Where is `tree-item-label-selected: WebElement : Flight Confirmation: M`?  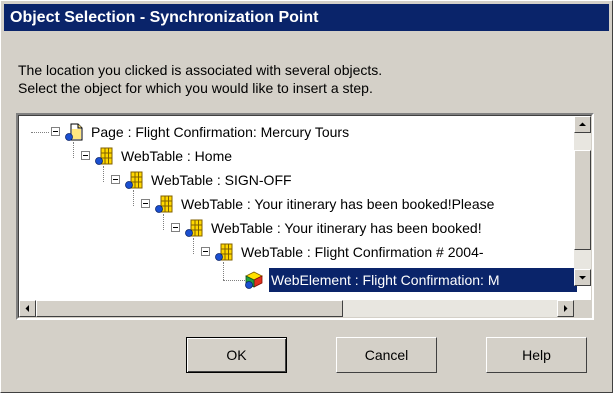
tree-item-label-selected: WebElement : Flight Confirmation: M is located at coordinates (423, 280).